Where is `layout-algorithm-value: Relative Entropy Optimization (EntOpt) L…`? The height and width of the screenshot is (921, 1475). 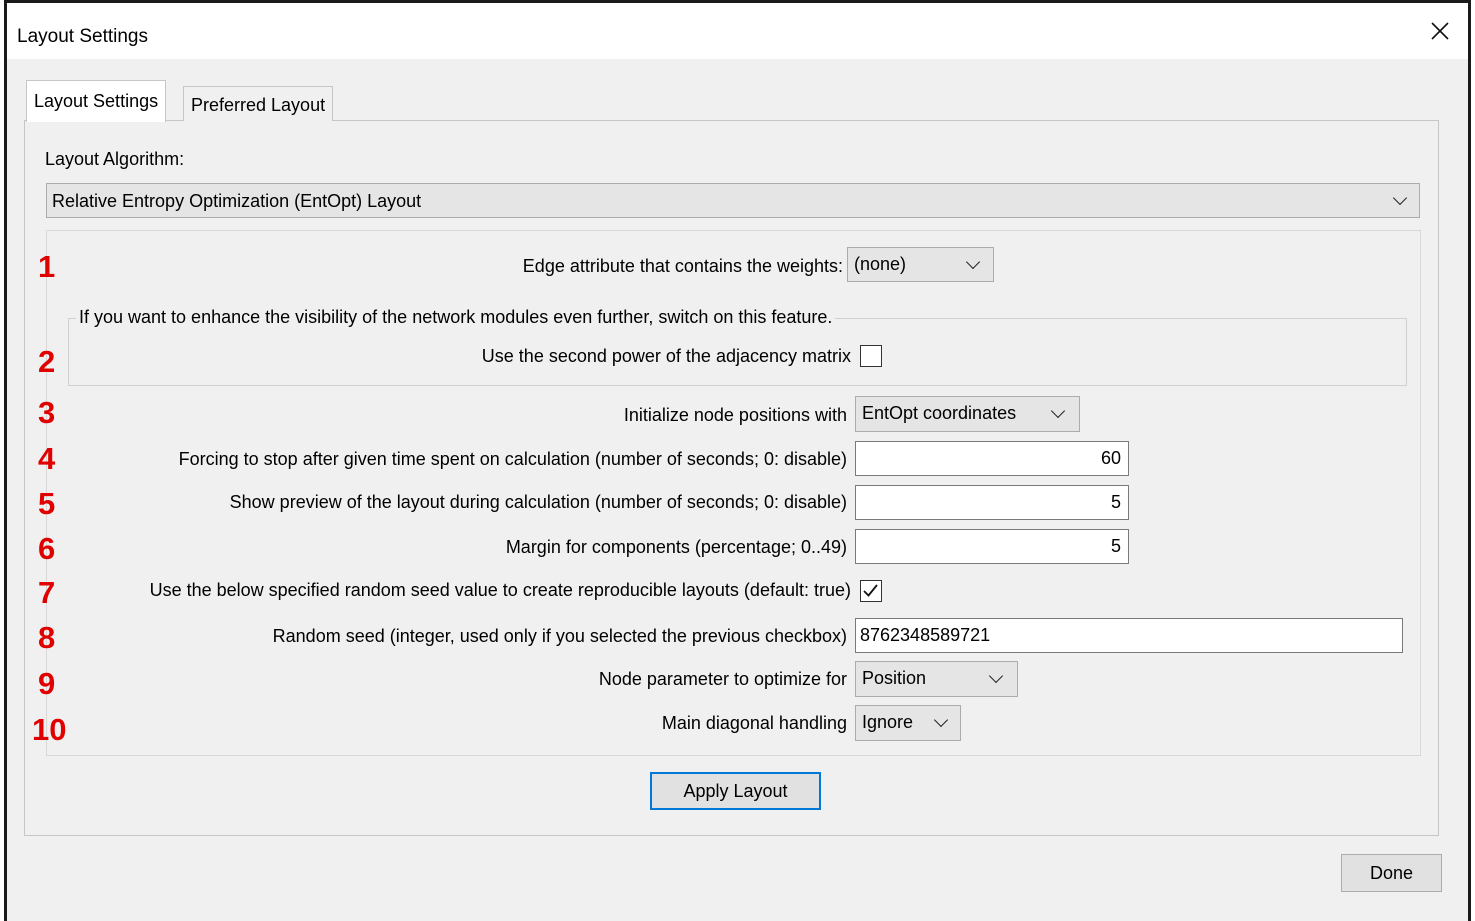
layout-algorithm-value: Relative Entropy Optimization (EntOpt) L… is located at coordinates (237, 201).